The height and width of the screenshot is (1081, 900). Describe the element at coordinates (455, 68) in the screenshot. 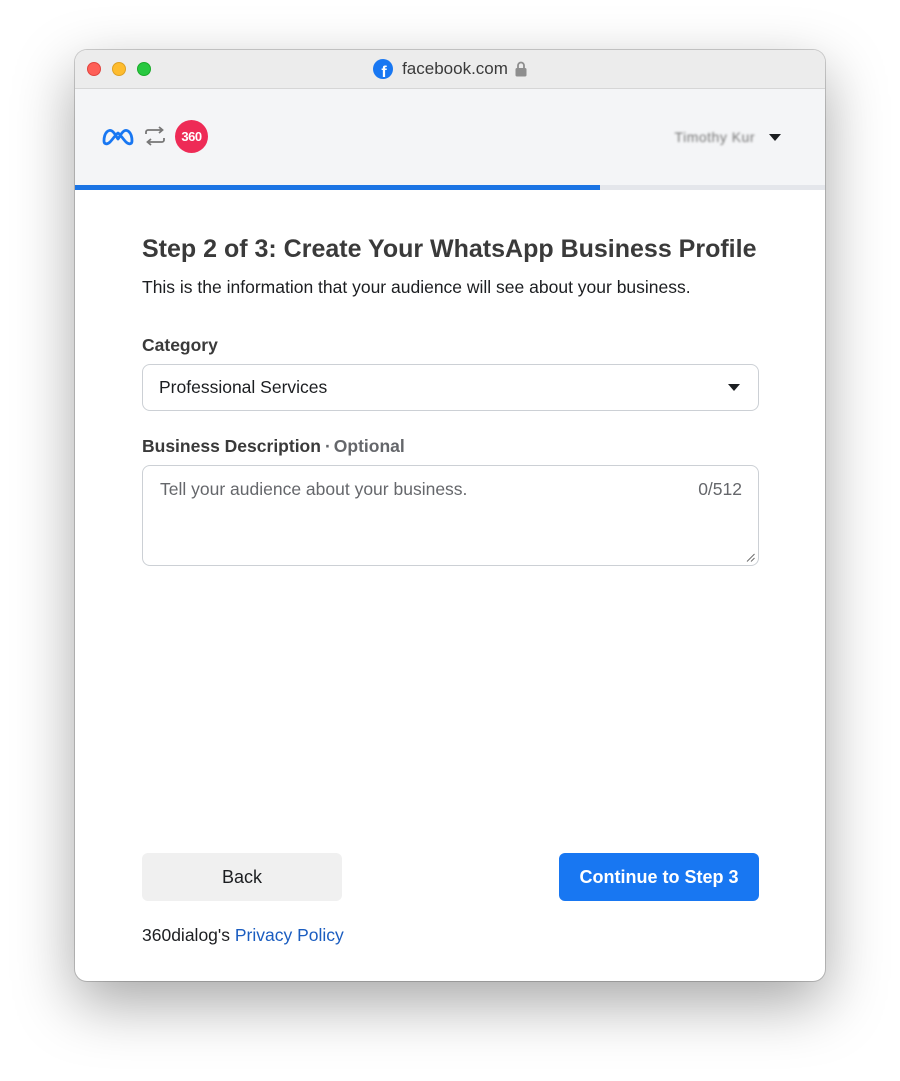

I see `url-text: facebook.com` at that location.